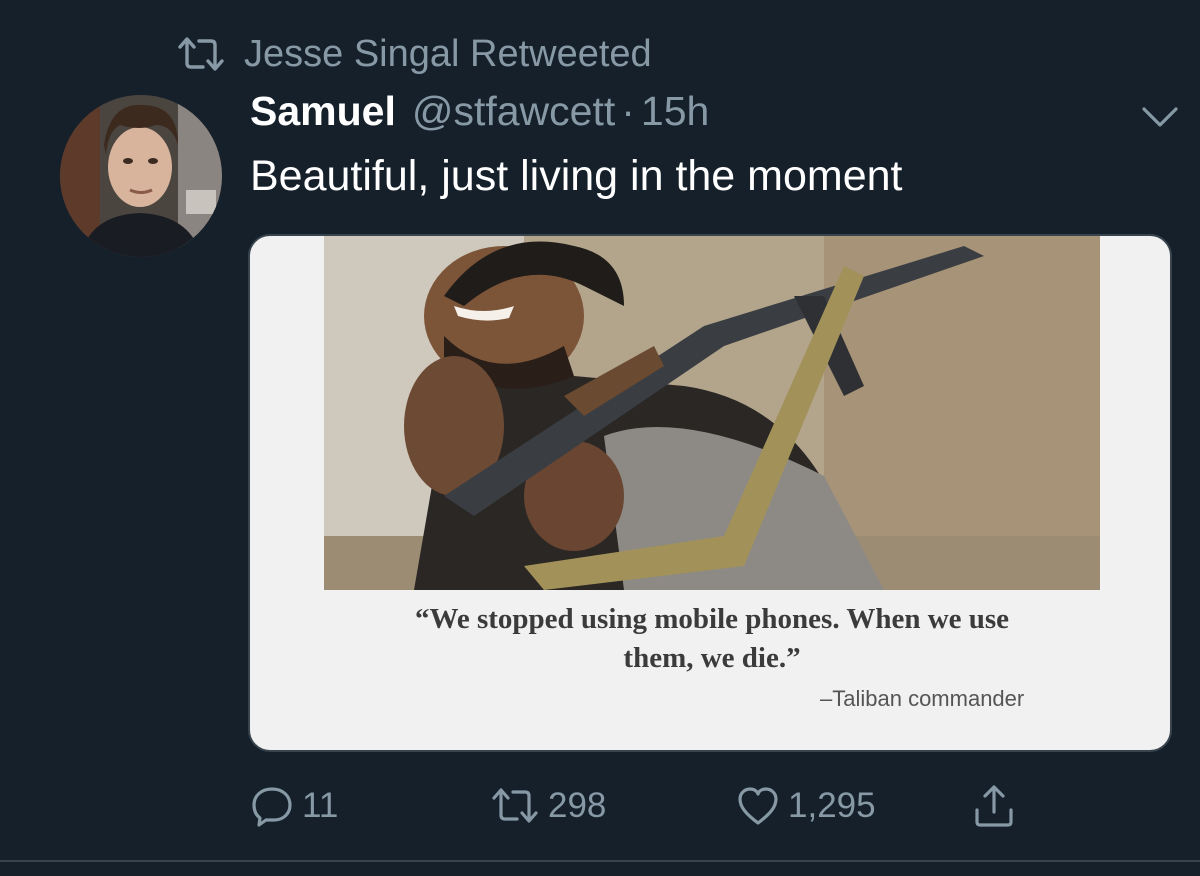 The image size is (1200, 876). What do you see at coordinates (320, 805) in the screenshot?
I see `reply-count: 11` at bounding box center [320, 805].